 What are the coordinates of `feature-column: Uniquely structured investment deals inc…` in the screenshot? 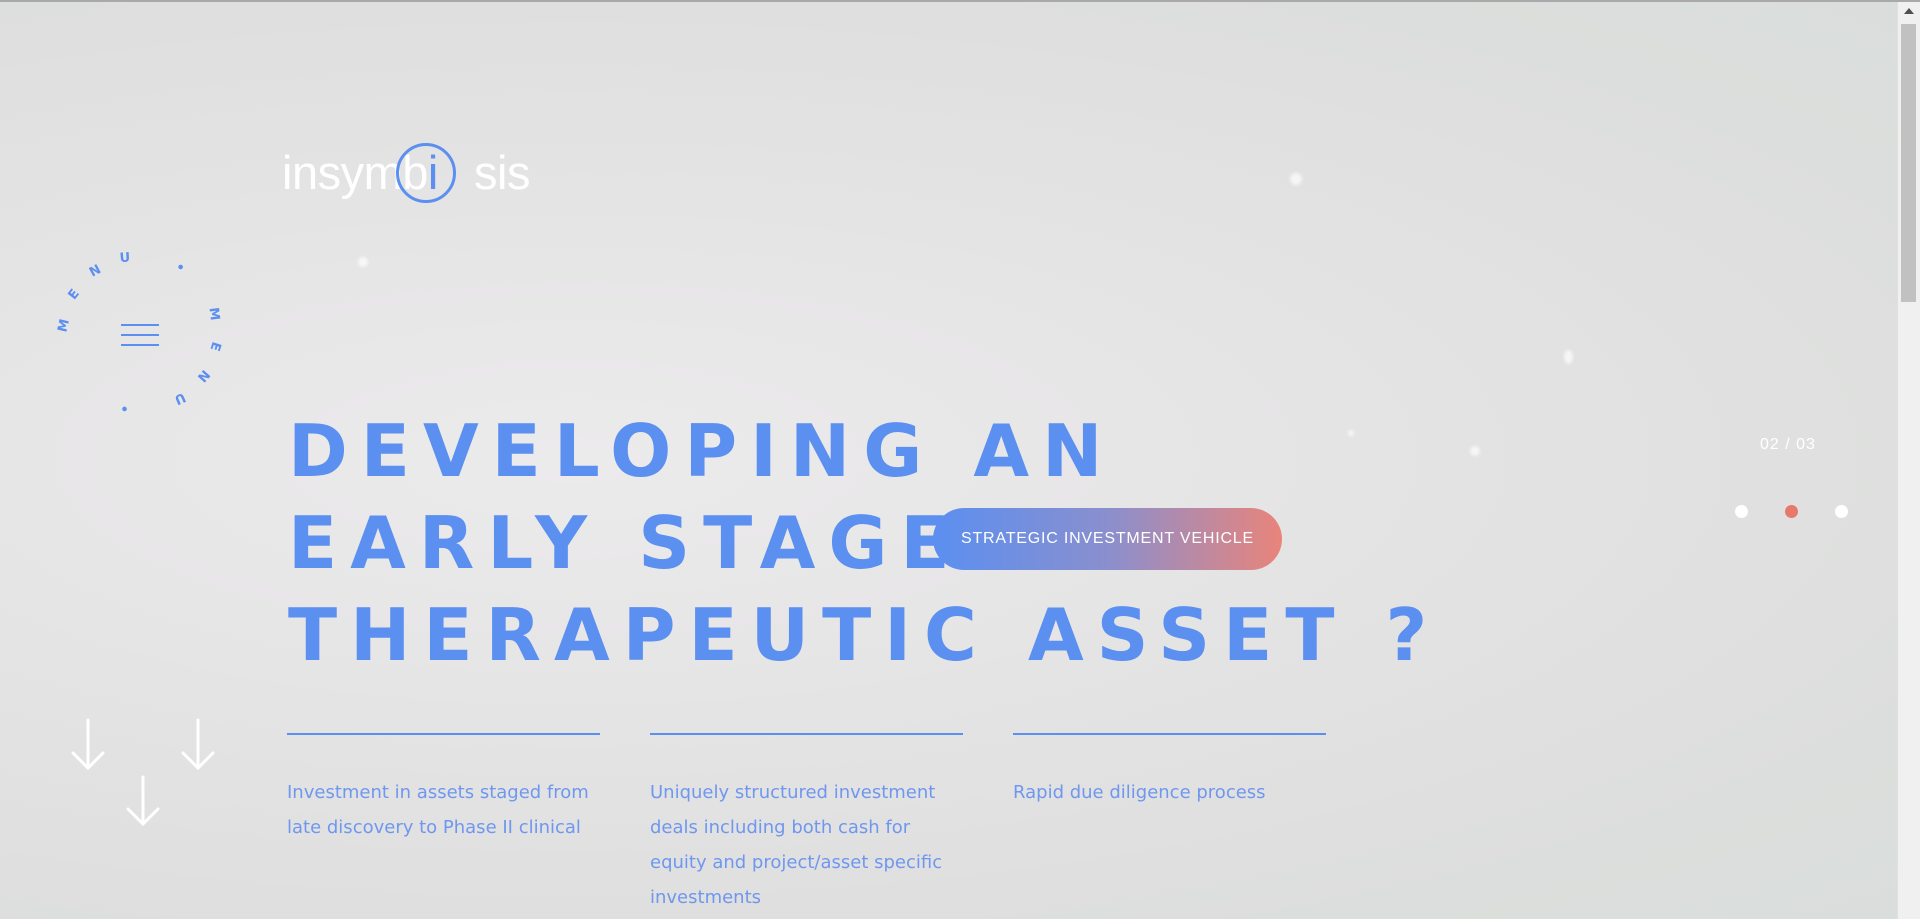 It's located at (806, 824).